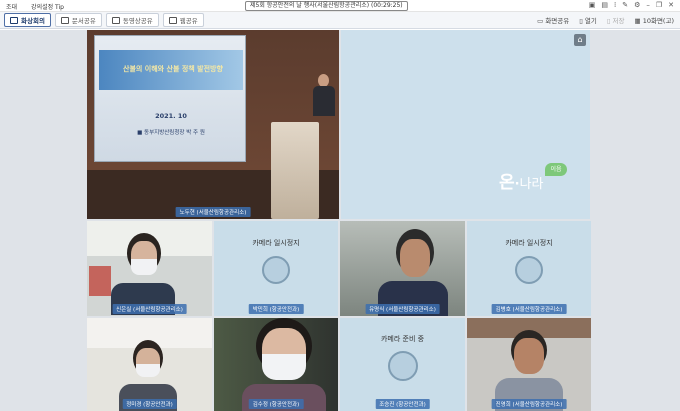 The height and width of the screenshot is (411, 680). Describe the element at coordinates (529, 404) in the screenshot. I see `participant-name: 진영희 (서울산림항공관리소)` at that location.